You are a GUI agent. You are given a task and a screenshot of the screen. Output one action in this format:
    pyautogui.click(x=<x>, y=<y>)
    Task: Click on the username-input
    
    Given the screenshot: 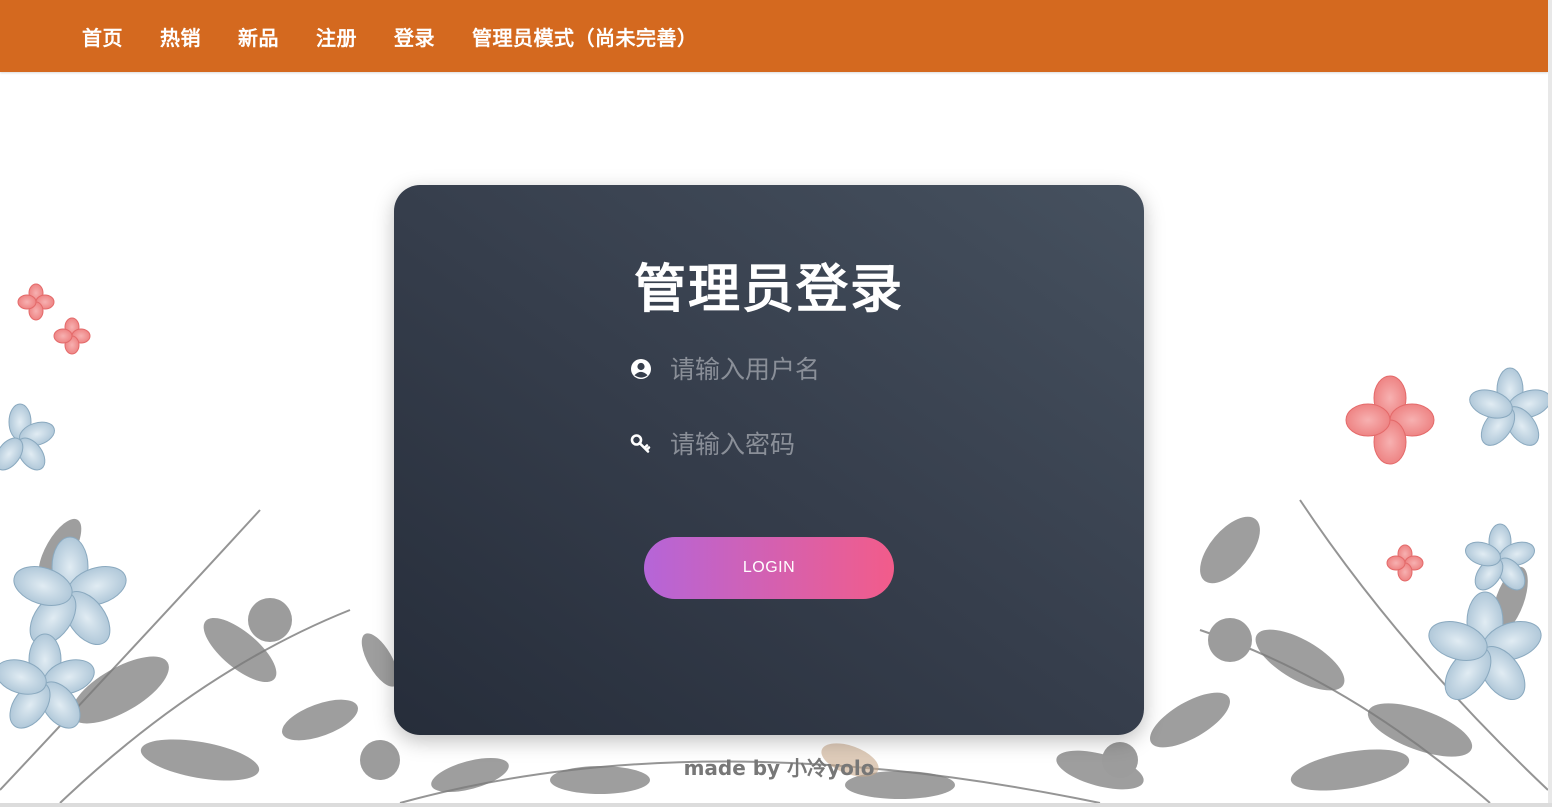 What is the action you would take?
    pyautogui.click(x=795, y=369)
    